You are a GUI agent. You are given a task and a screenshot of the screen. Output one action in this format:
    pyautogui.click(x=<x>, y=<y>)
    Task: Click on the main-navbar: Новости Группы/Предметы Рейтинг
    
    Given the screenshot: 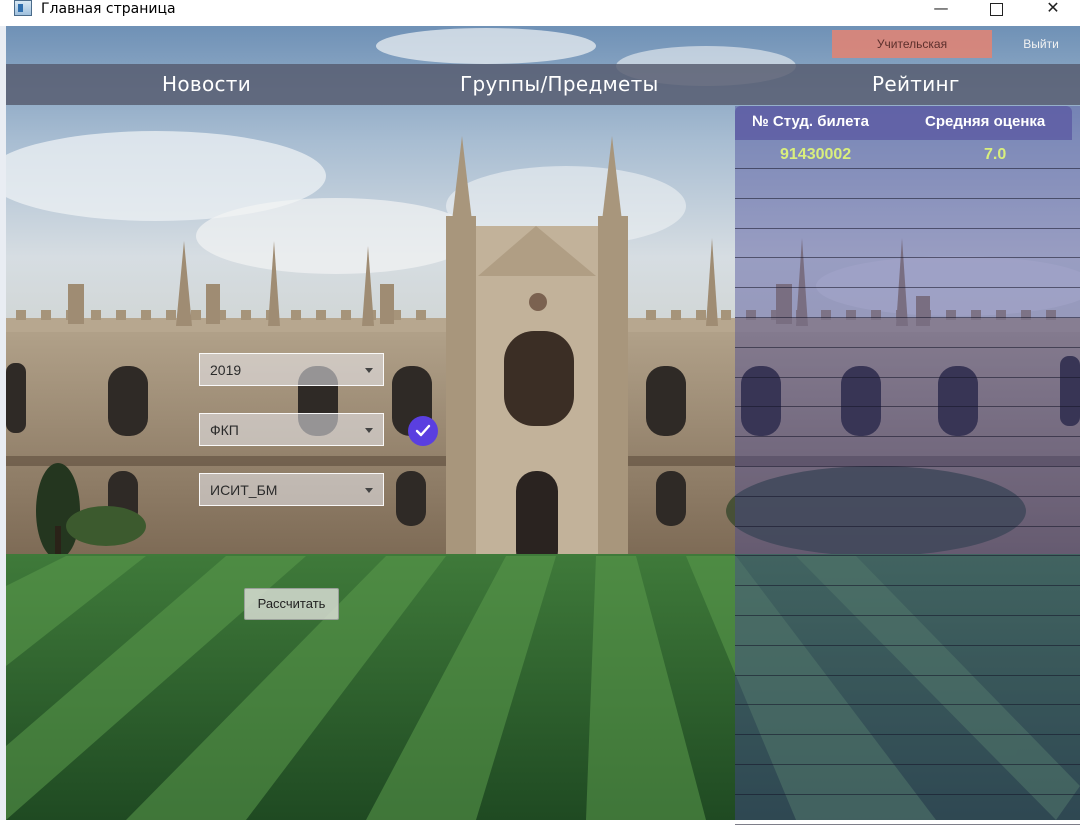 What is the action you would take?
    pyautogui.click(x=543, y=84)
    